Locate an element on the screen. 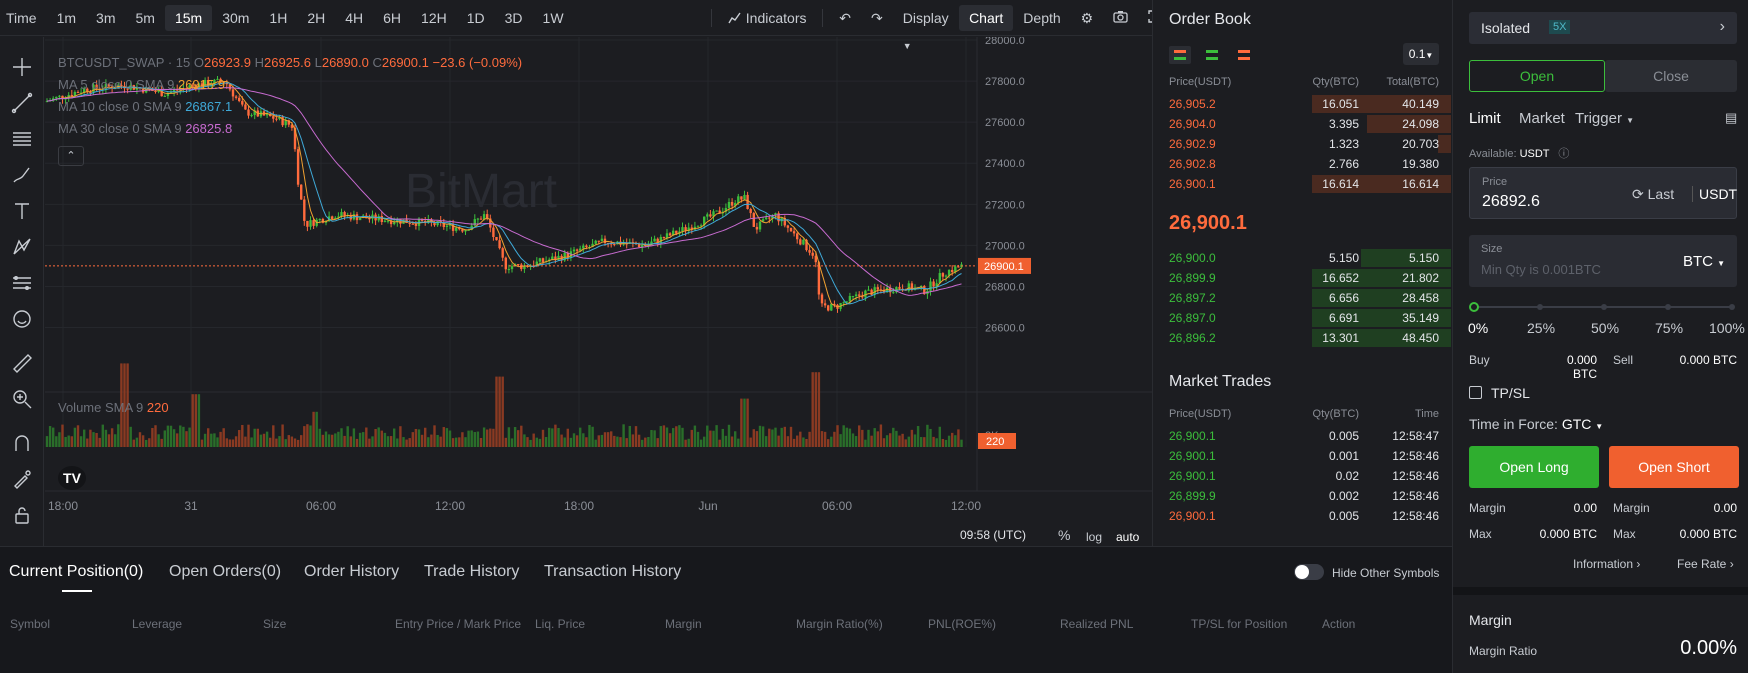 The height and width of the screenshot is (673, 1748). bid-row: 26,896.2 13.301 48.450 is located at coordinates (1303, 338).